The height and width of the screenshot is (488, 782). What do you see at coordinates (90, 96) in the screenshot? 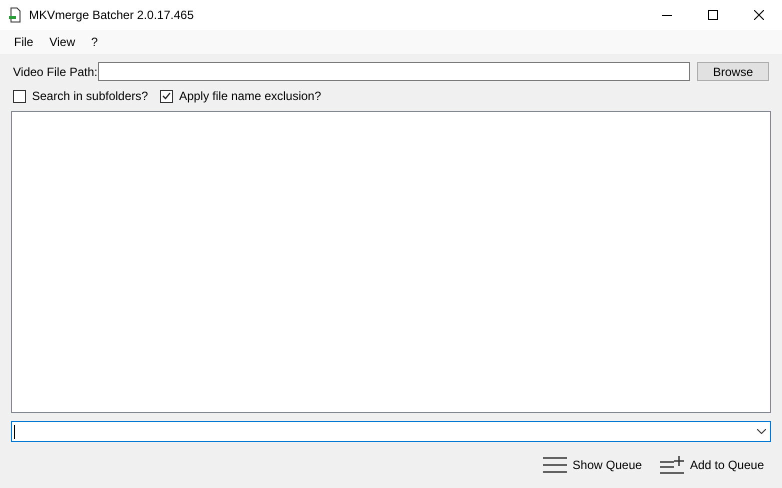
I see `checkbox-label: Search in subfolders?` at bounding box center [90, 96].